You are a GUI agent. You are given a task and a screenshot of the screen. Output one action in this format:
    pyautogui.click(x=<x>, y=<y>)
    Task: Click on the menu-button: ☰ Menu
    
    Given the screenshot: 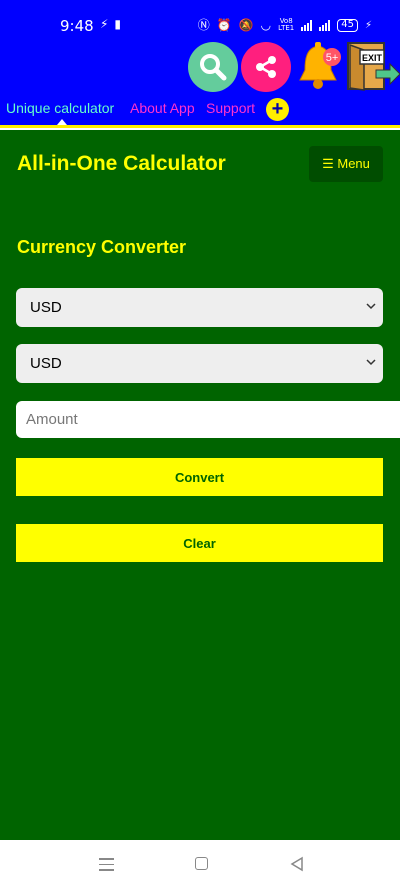 What is the action you would take?
    pyautogui.click(x=346, y=164)
    